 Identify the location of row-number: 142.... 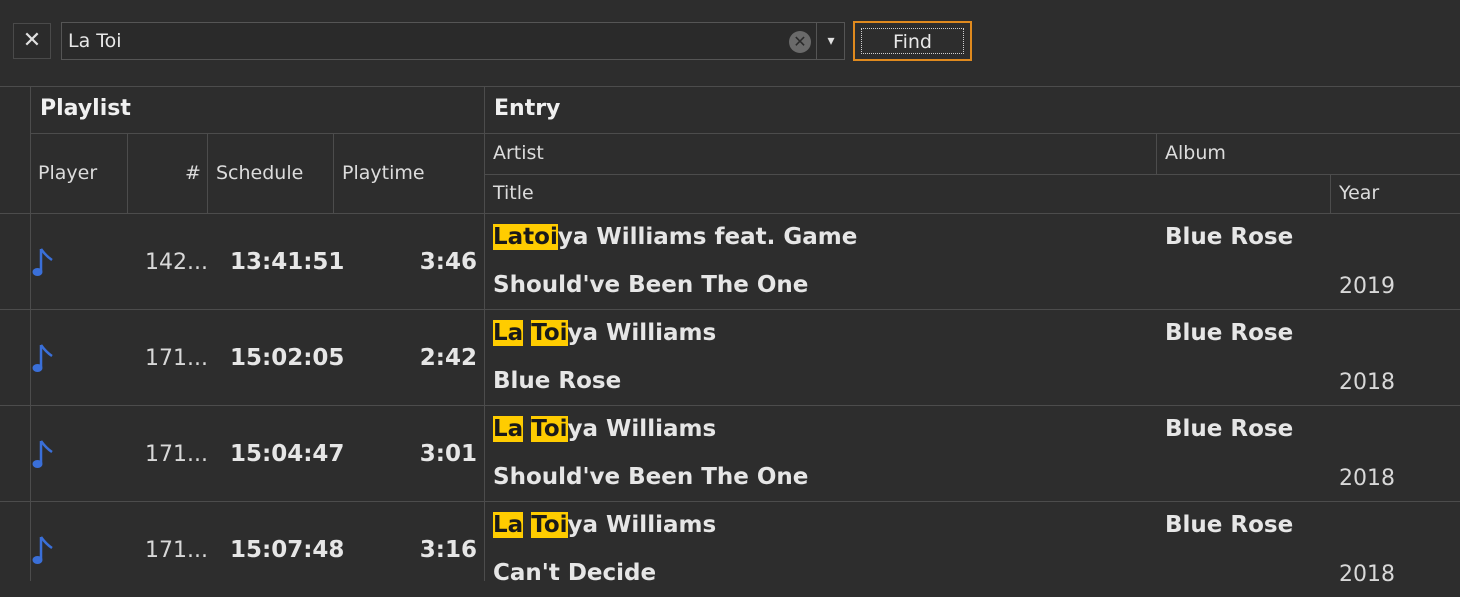
(176, 262).